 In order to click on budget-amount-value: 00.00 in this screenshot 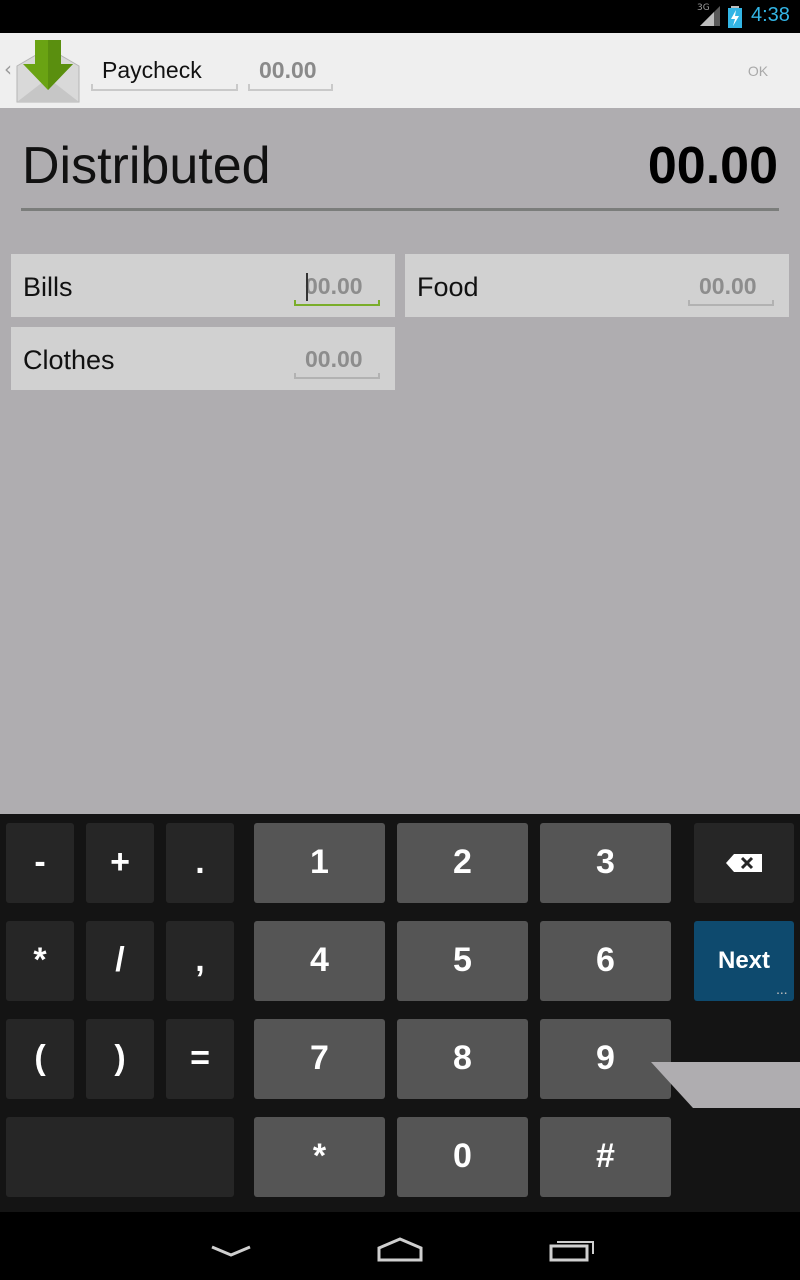, I will do `click(288, 70)`.